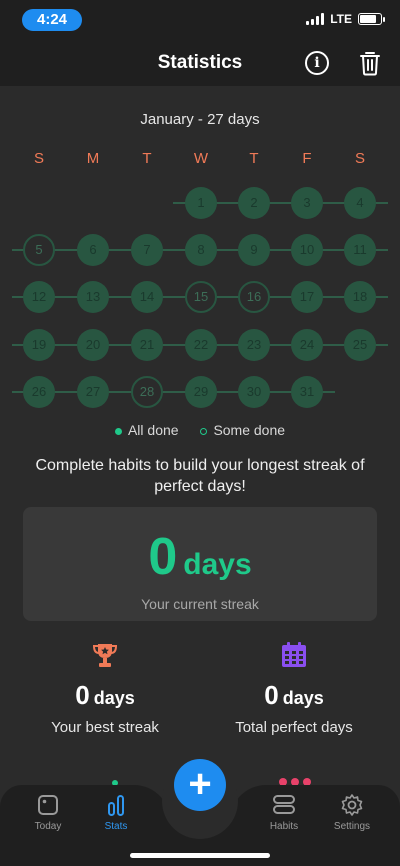 The height and width of the screenshot is (866, 400). Describe the element at coordinates (173, 392) in the screenshot. I see `week-connector` at that location.